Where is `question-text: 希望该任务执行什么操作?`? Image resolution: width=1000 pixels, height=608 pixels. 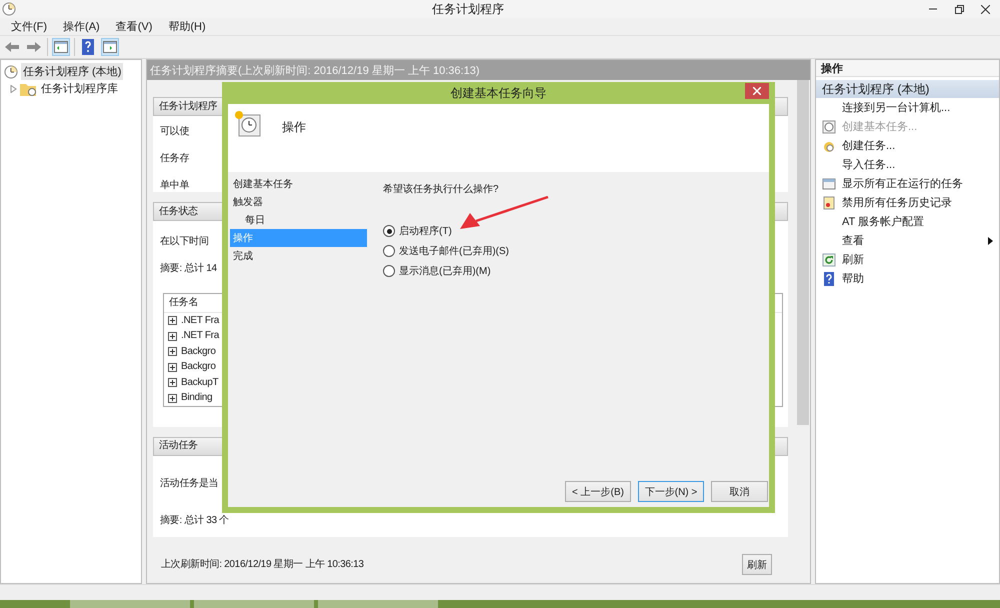
question-text: 希望该任务执行什么操作? is located at coordinates (441, 189).